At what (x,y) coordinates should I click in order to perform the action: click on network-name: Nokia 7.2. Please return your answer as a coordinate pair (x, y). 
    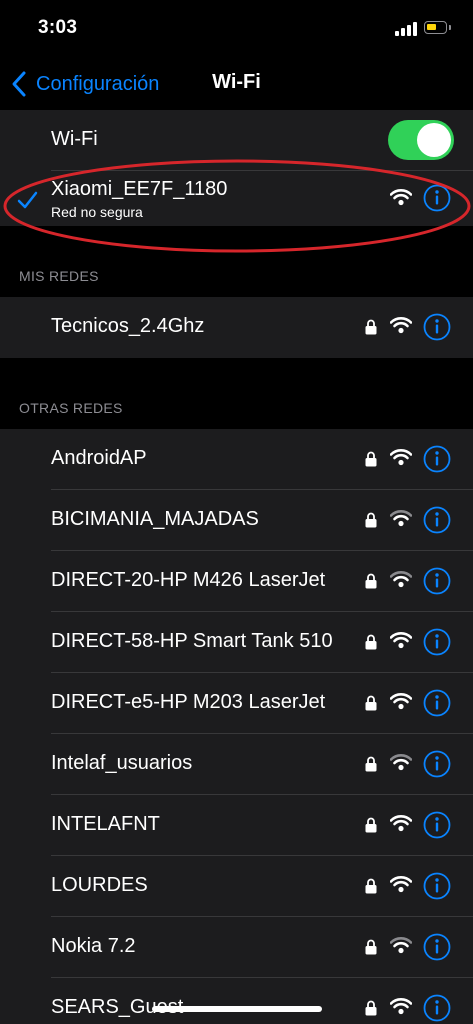
    Looking at the image, I should click on (93, 946).